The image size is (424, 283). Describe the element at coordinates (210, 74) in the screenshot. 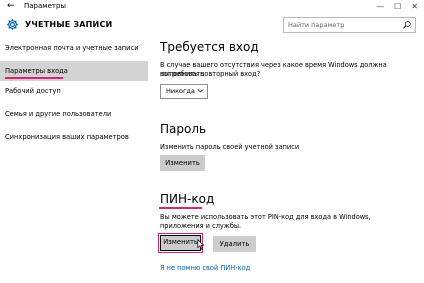

I see `signin-text-line2: выполнить повторный вход?` at that location.